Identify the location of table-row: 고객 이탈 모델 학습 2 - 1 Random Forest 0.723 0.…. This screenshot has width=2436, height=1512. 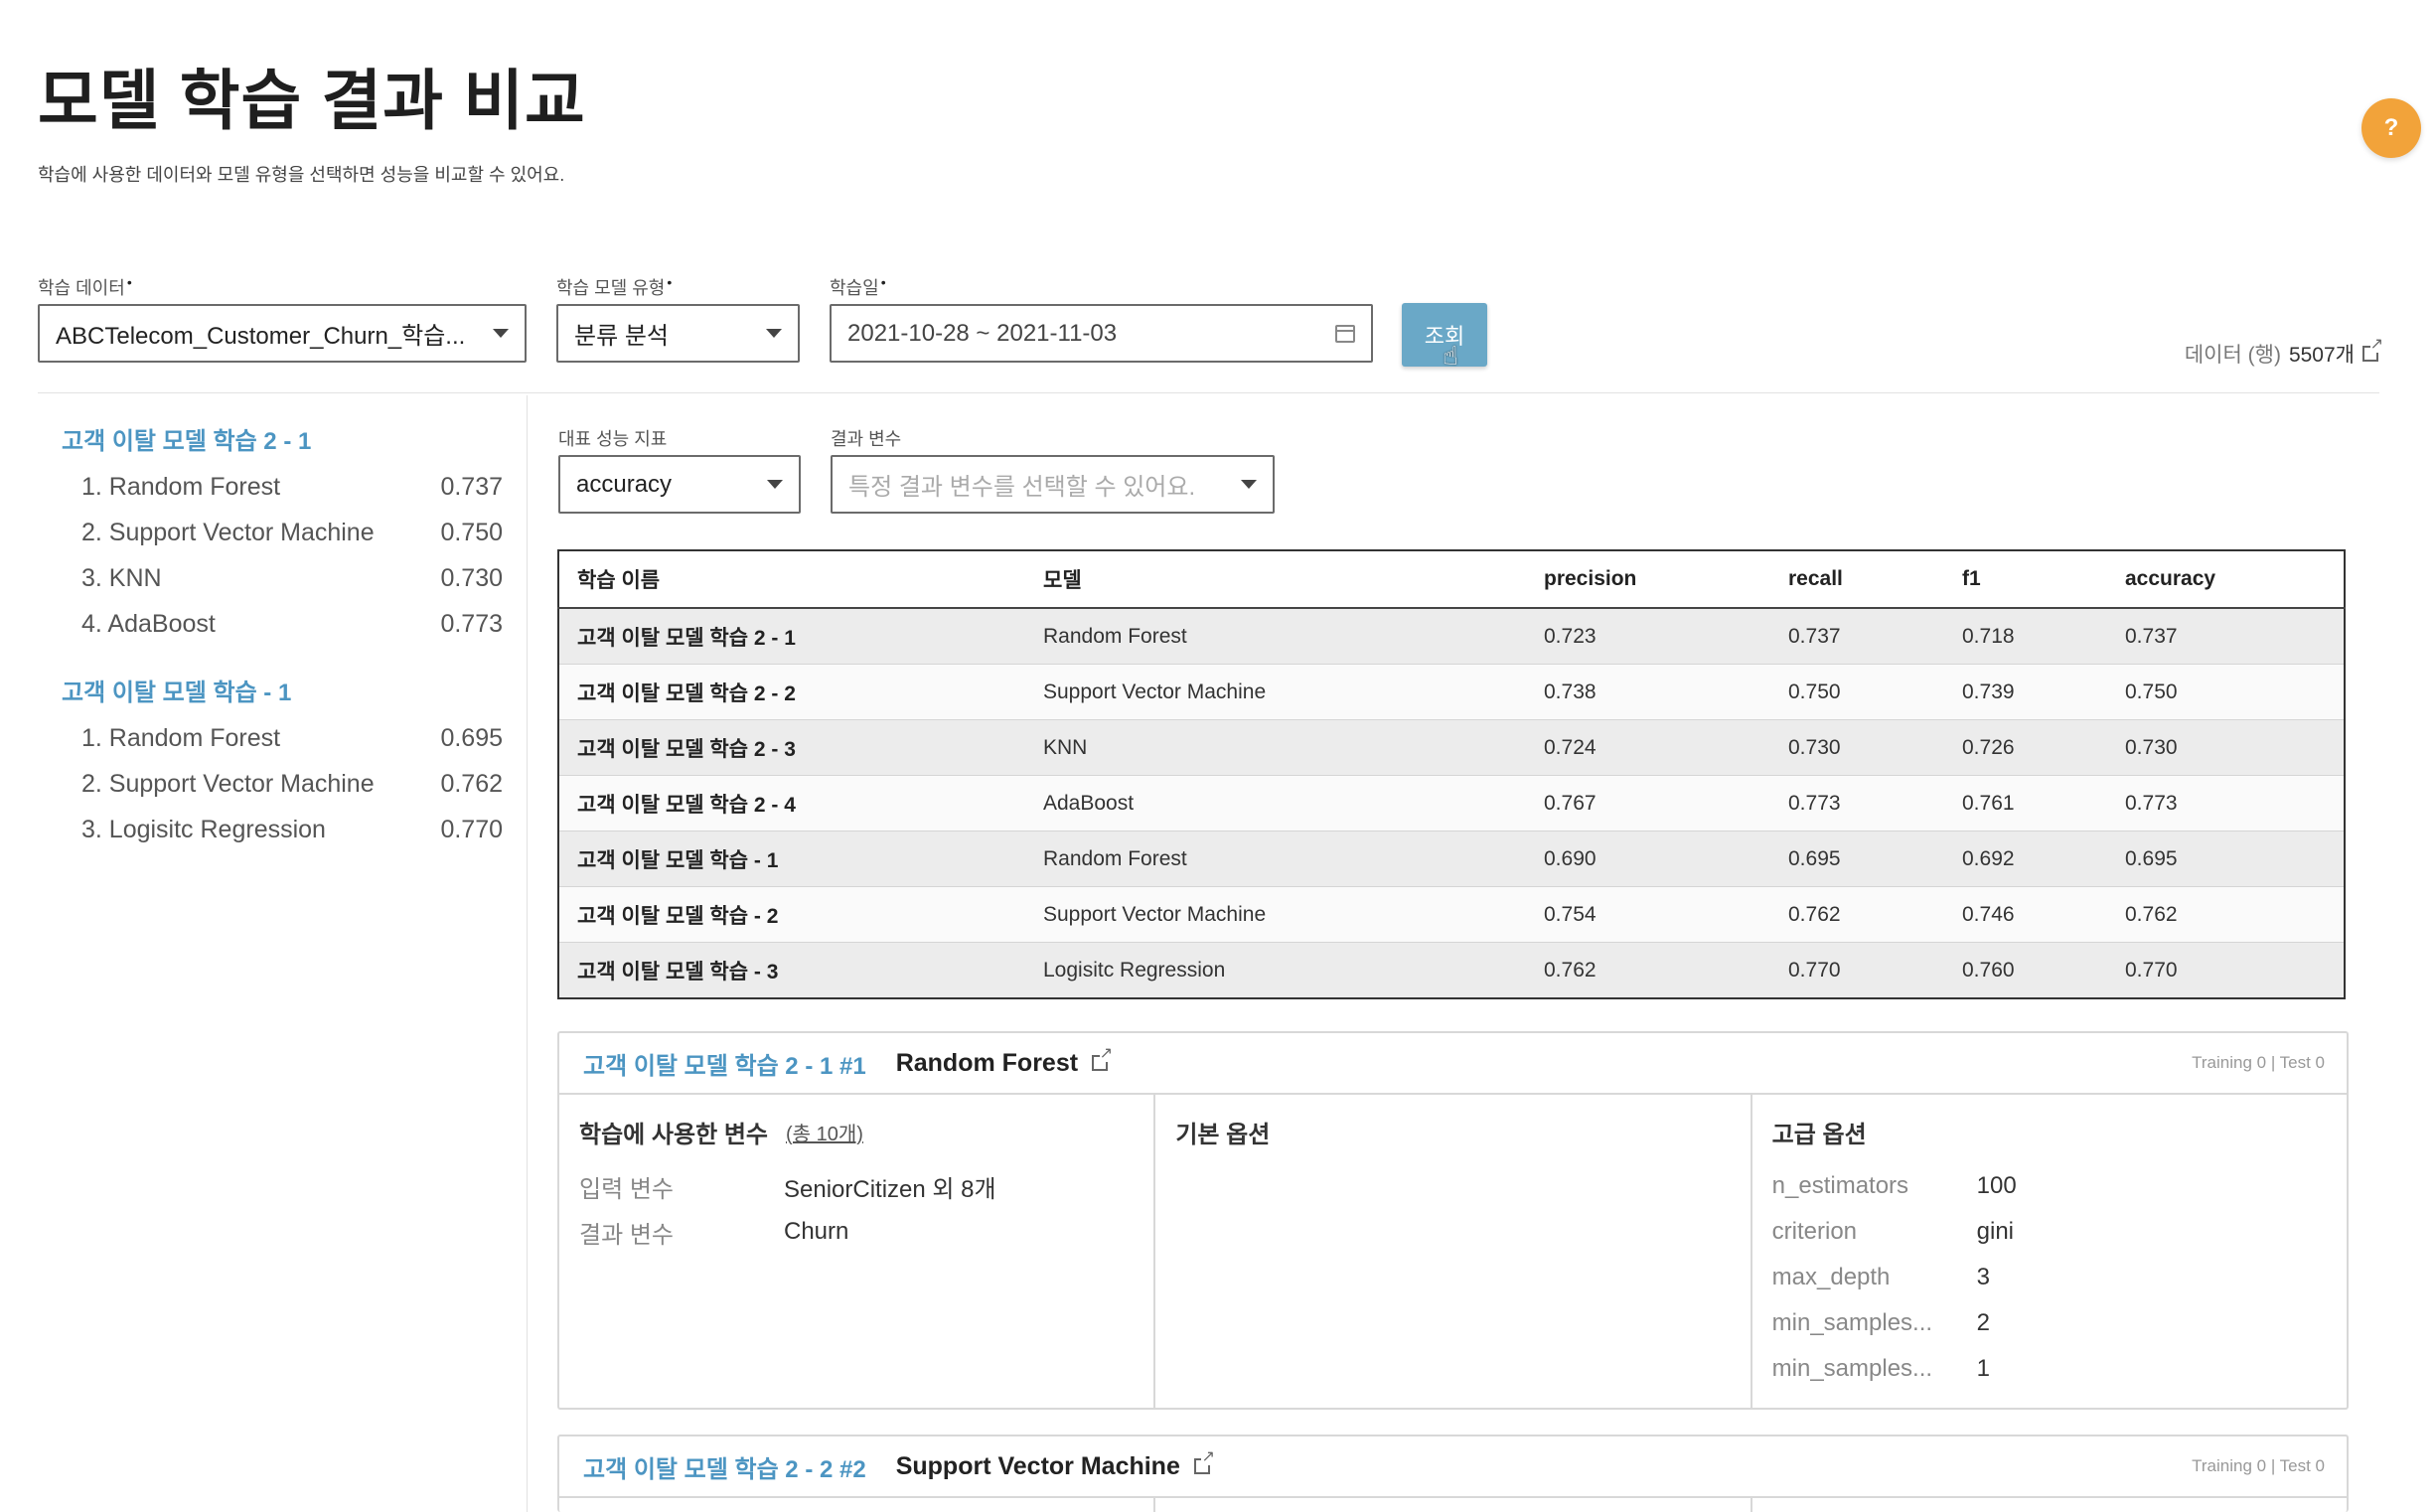
(1451, 636).